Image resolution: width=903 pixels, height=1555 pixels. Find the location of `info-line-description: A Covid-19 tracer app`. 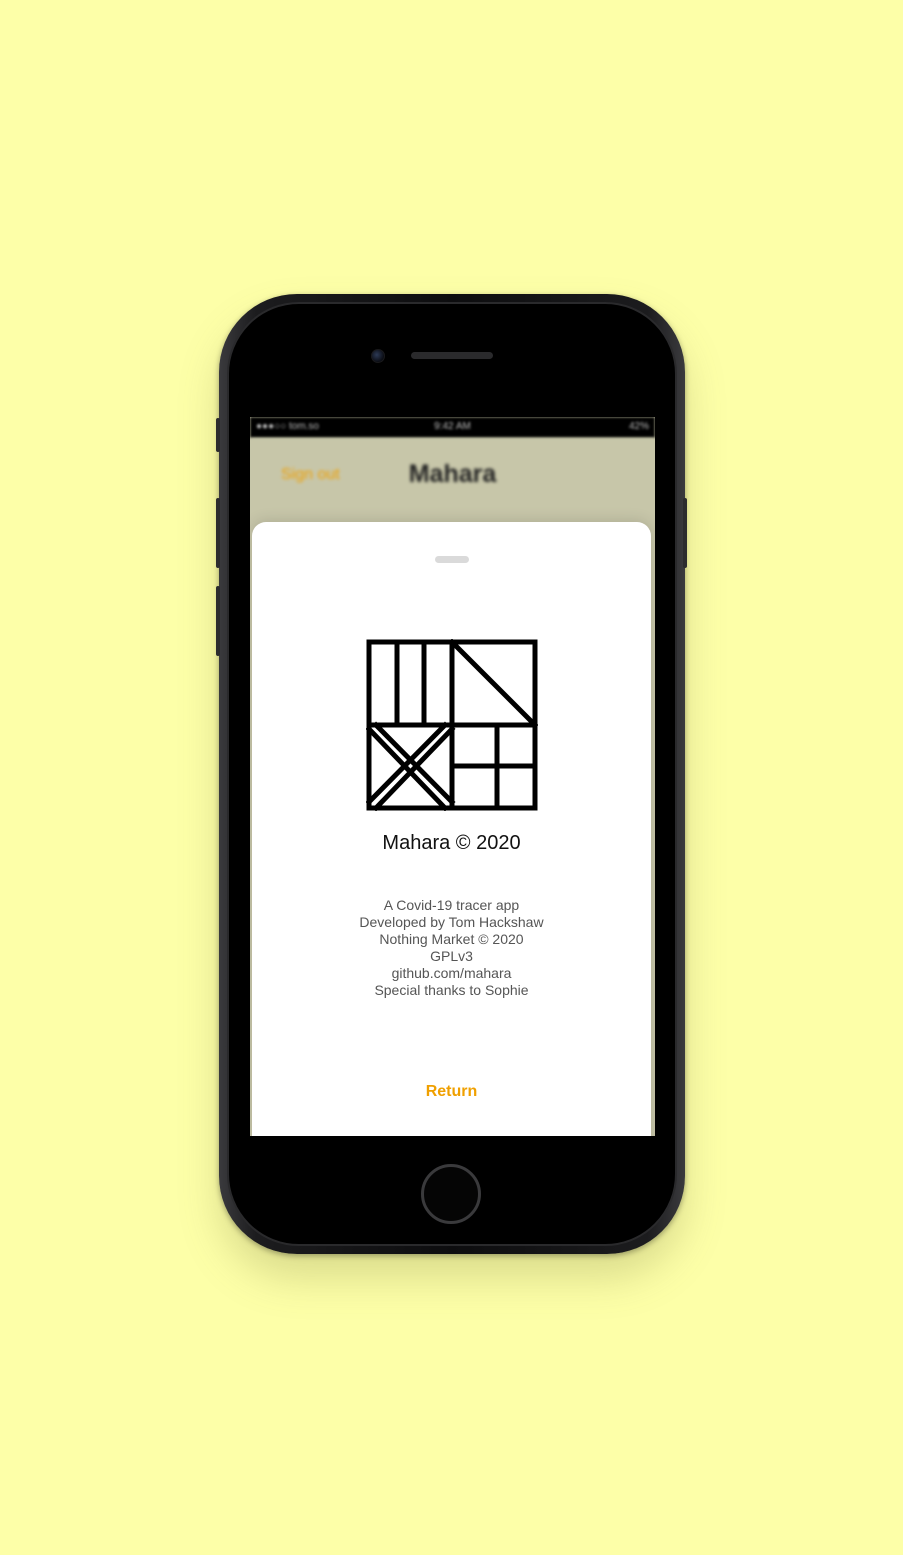

info-line-description: A Covid-19 tracer app is located at coordinates (451, 905).